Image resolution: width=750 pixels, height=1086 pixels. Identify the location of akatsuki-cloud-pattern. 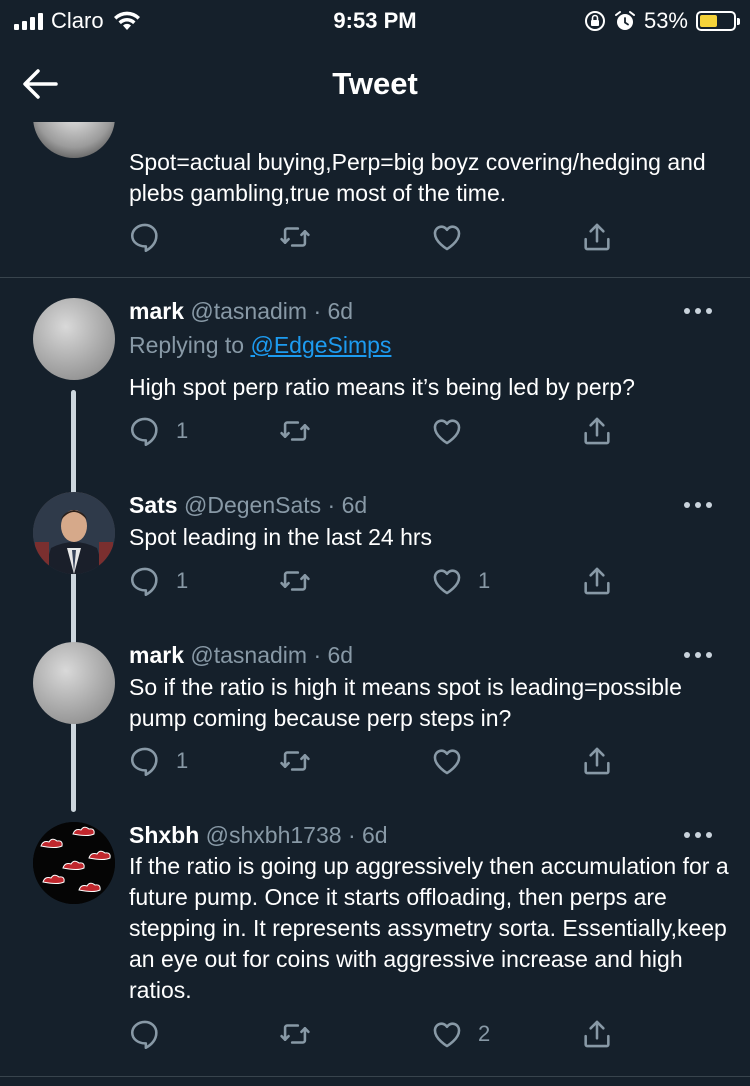
(74, 863).